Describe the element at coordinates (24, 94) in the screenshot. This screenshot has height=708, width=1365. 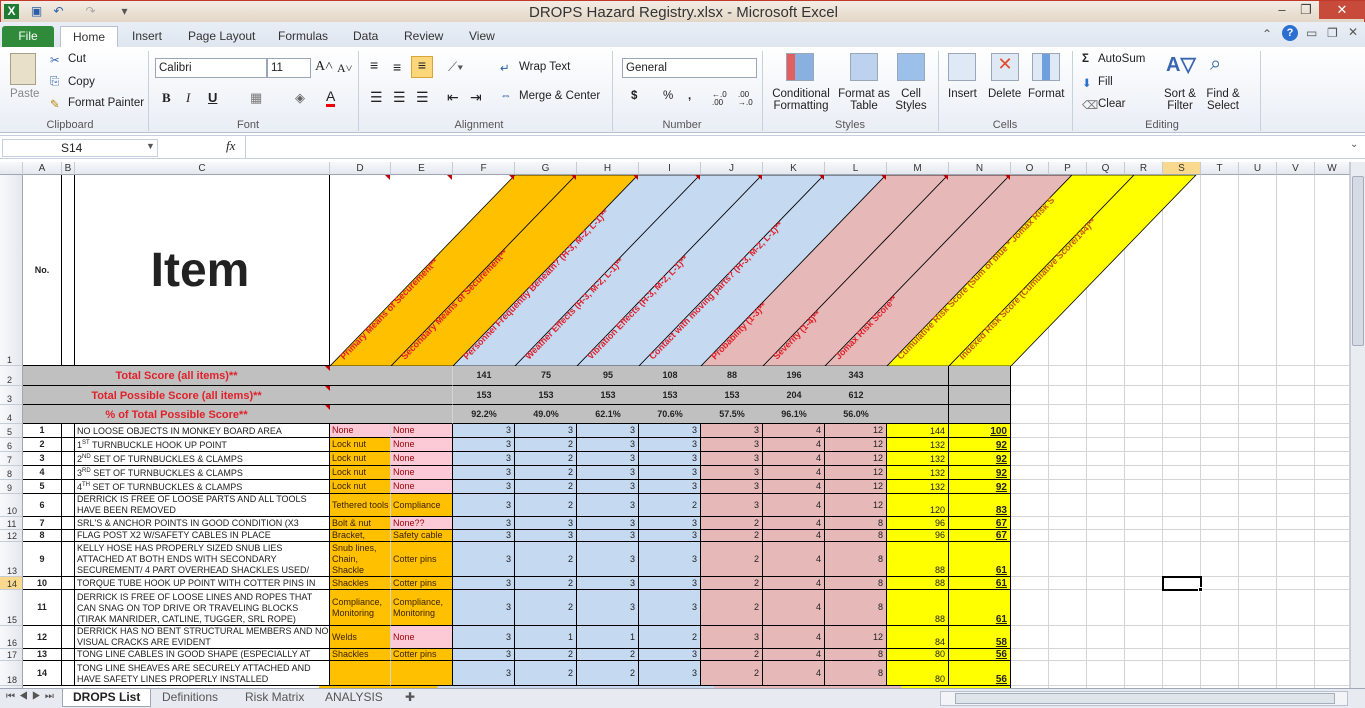
I see `paste-button: Paste` at that location.